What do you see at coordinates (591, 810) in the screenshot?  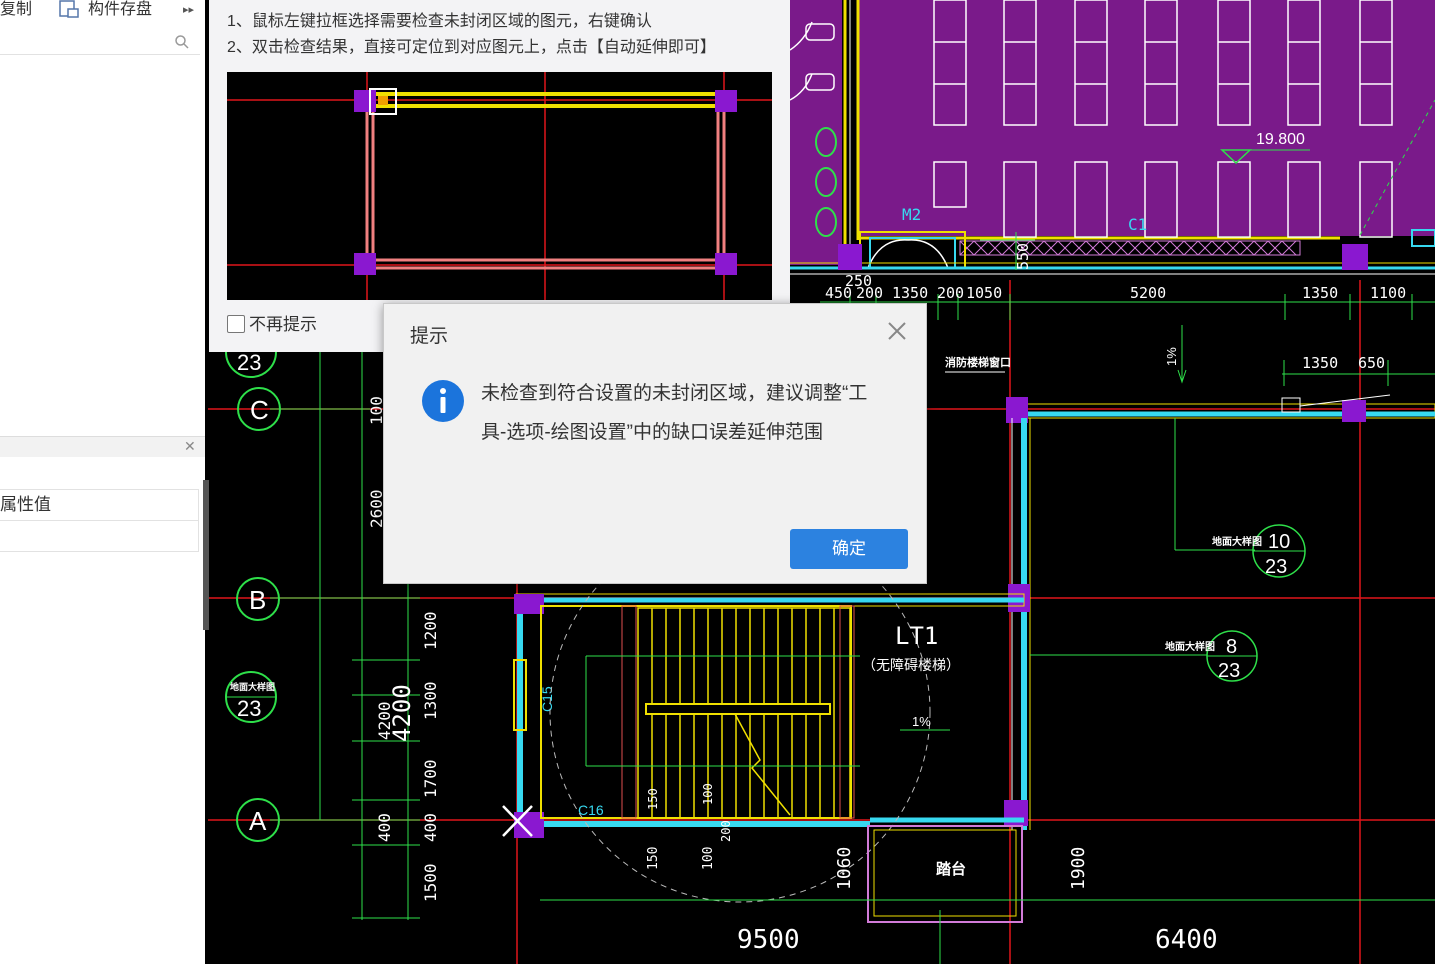 I see `window-c16-label: C16` at bounding box center [591, 810].